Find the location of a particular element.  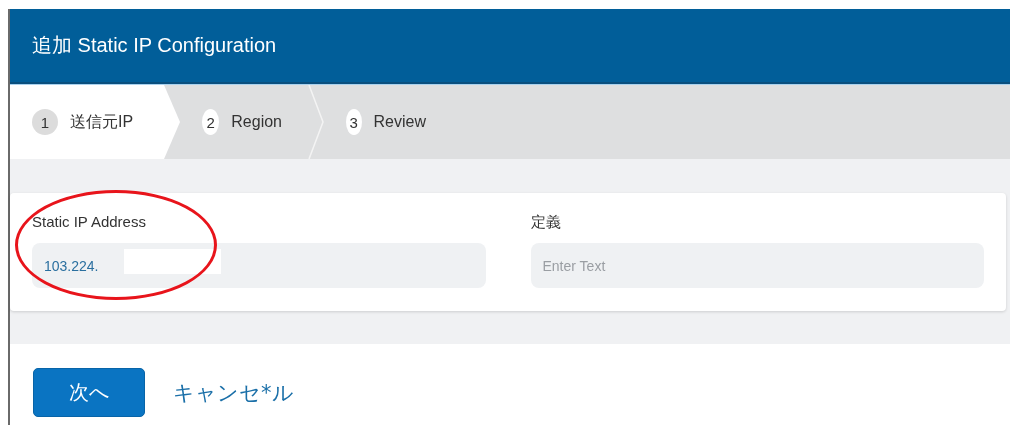

step-number: 2 is located at coordinates (211, 122).